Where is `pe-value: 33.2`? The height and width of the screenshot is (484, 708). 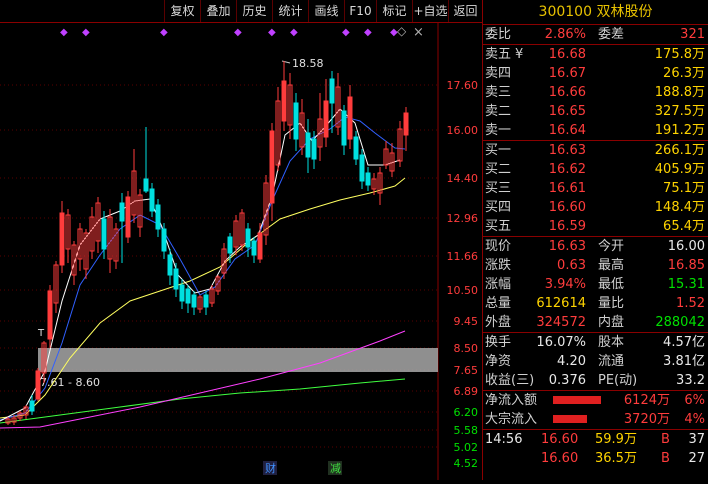 pe-value: 33.2 is located at coordinates (690, 380).